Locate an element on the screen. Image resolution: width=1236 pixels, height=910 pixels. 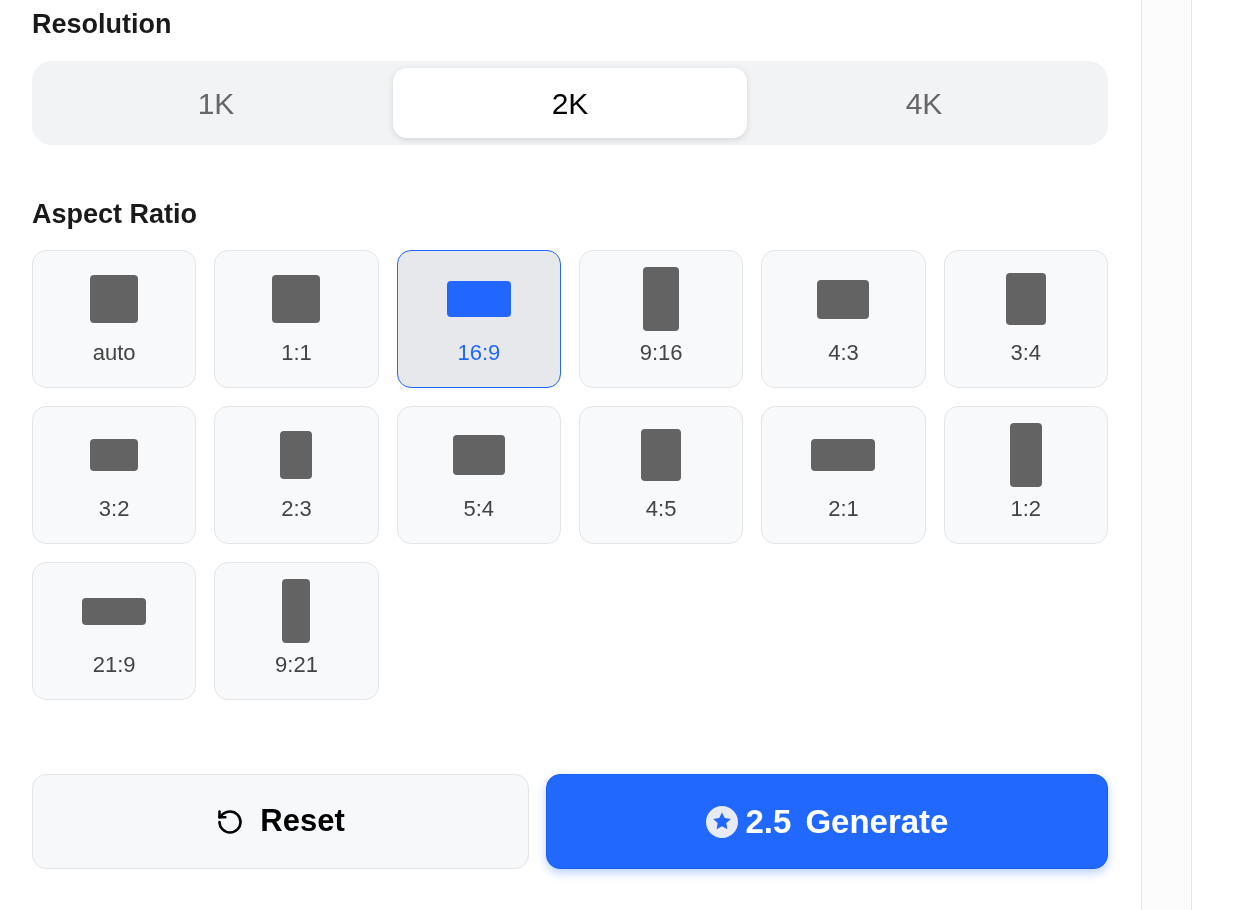
aspect-ratio-option: 3:2 is located at coordinates (114, 475).